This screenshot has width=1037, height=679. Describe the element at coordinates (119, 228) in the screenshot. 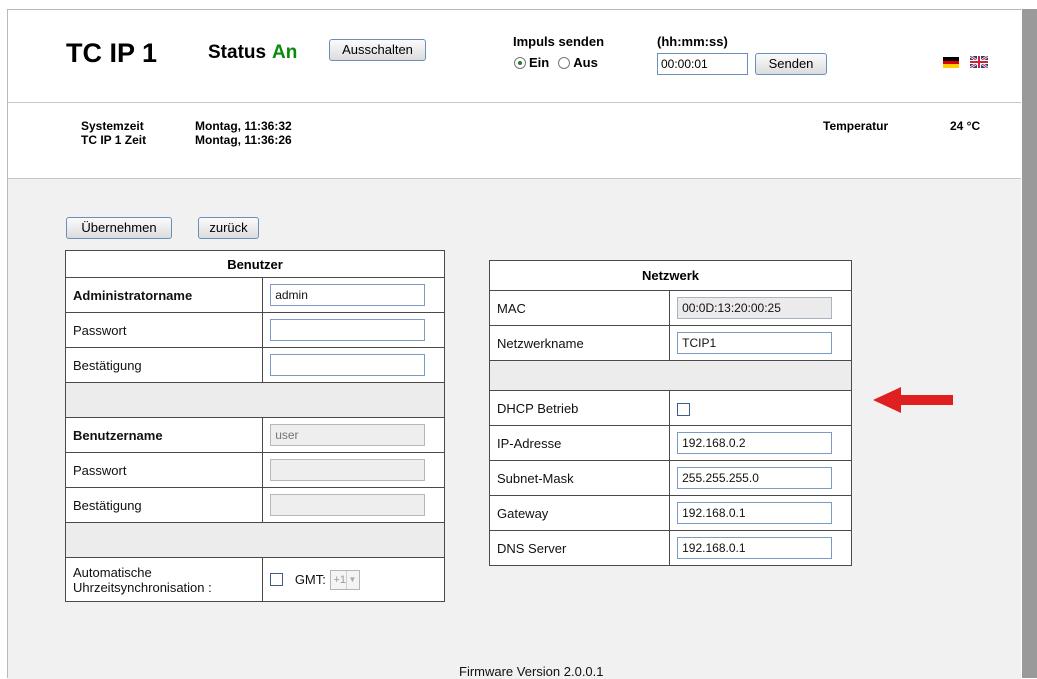

I see `apply-button: Übernehmen` at that location.